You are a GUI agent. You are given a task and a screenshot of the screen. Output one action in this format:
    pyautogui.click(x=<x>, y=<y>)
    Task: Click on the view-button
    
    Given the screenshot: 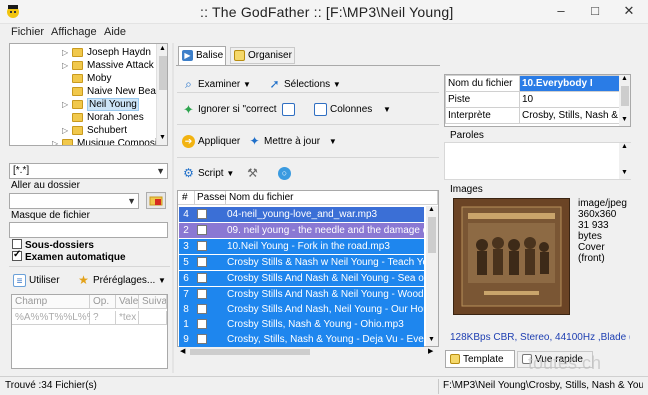 What is the action you would take?
    pyautogui.click(x=290, y=110)
    